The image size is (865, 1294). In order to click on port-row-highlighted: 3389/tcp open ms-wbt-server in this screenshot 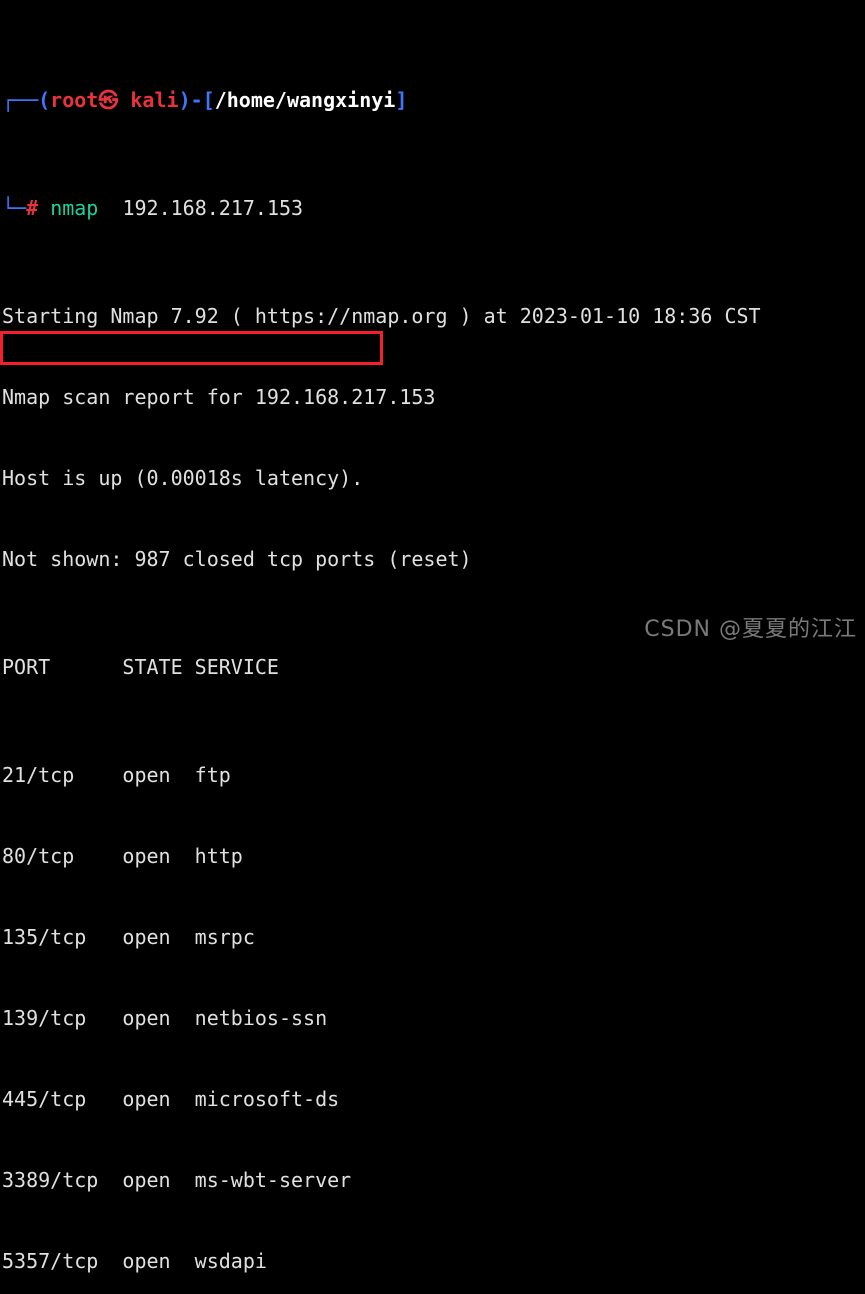, I will do `click(177, 1180)`.